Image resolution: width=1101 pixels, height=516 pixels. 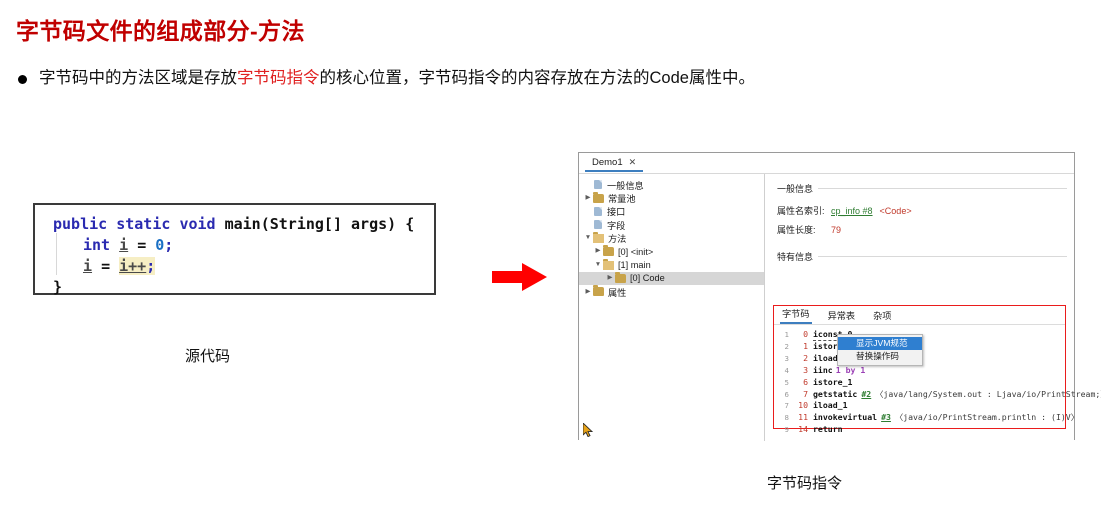 I want to click on instruction-offset: 2, so click(x=805, y=357).